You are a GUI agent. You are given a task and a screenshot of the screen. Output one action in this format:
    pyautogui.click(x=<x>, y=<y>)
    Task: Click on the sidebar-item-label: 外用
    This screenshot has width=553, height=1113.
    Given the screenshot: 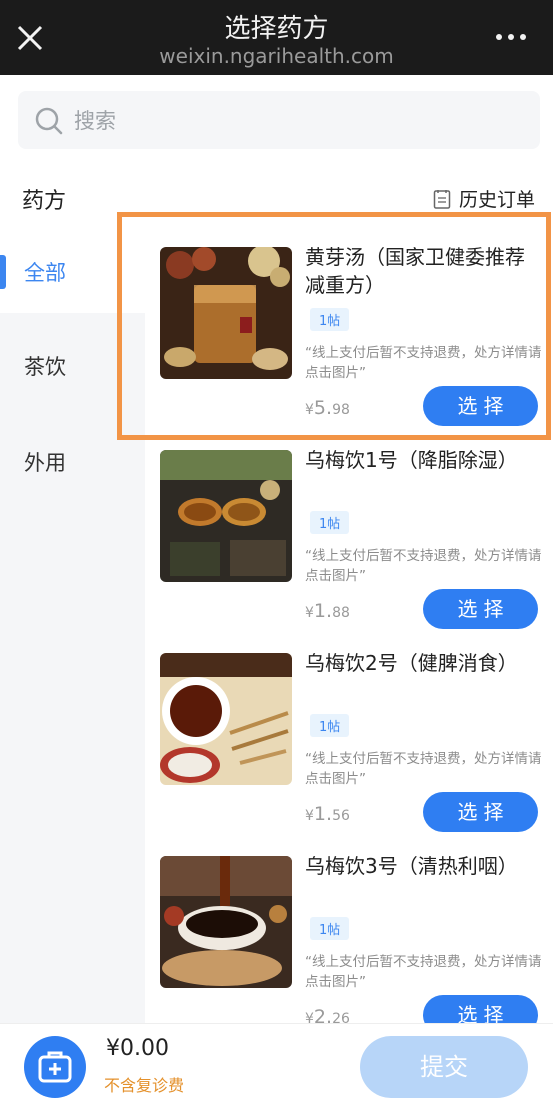 What is the action you would take?
    pyautogui.click(x=45, y=463)
    